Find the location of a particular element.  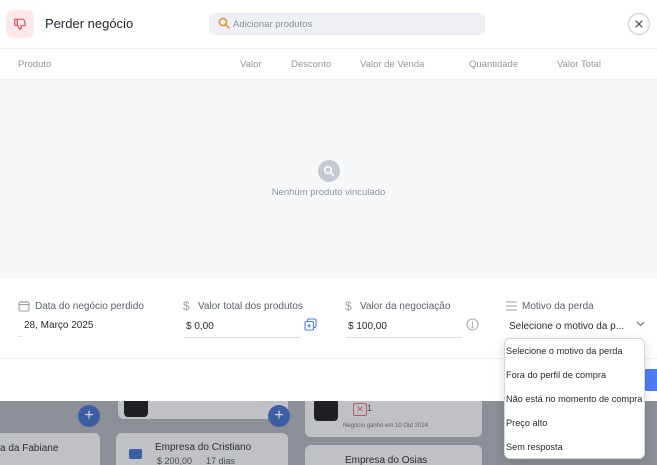

modal-header: Perder negócio is located at coordinates (328, 24).